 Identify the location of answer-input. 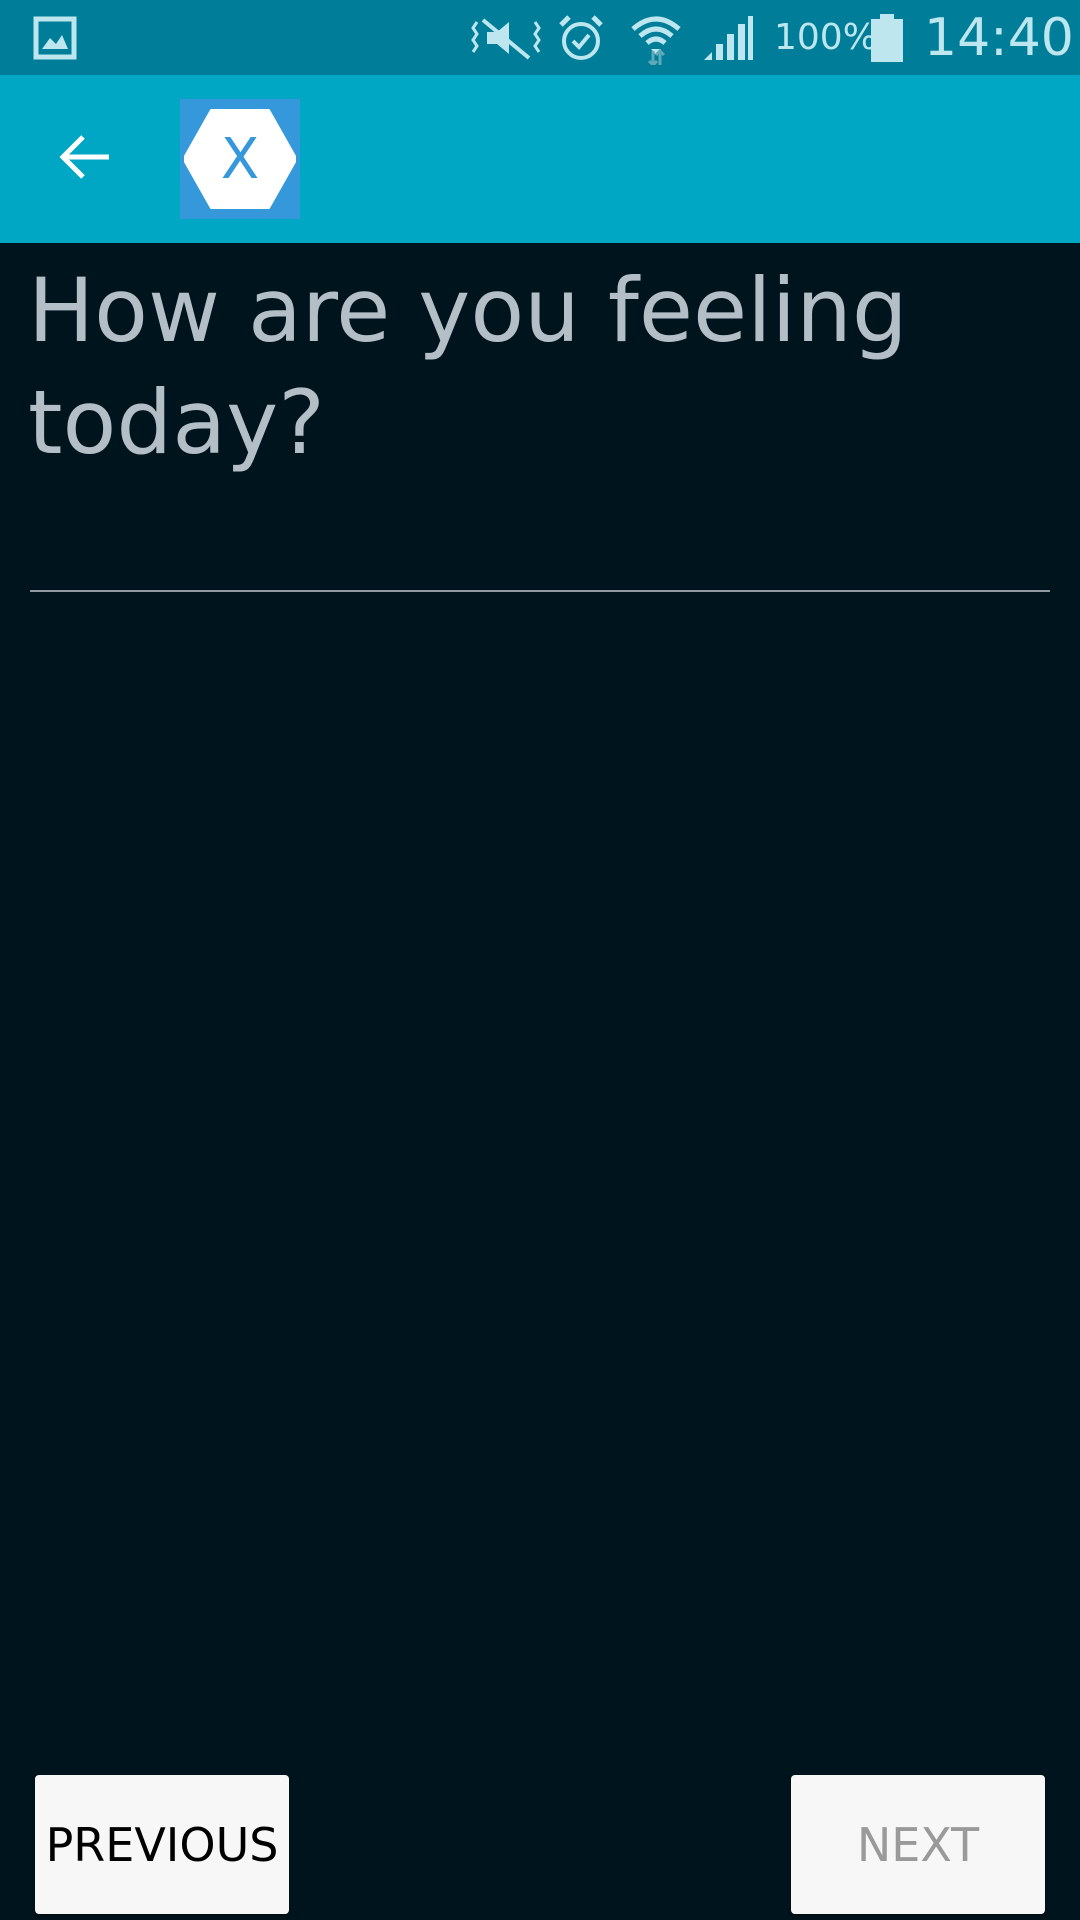
(540, 531).